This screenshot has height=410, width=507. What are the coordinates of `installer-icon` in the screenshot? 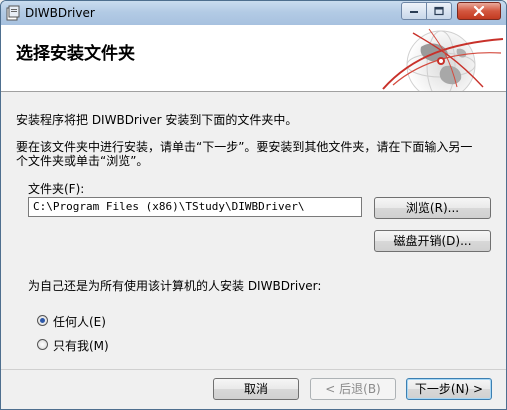 It's located at (13, 13).